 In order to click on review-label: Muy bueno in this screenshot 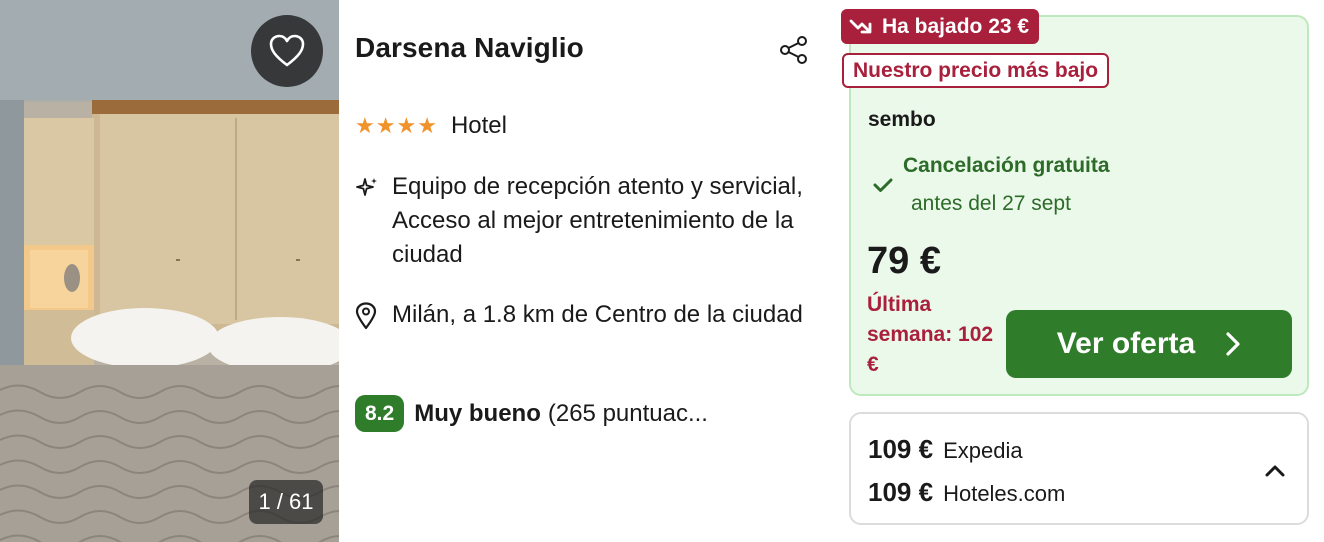, I will do `click(477, 413)`.